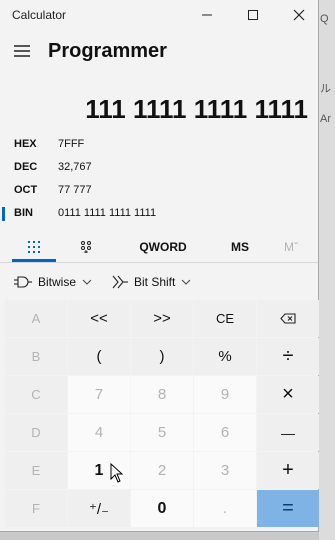 This screenshot has width=335, height=540. What do you see at coordinates (225, 432) in the screenshot?
I see `key-6: 6` at bounding box center [225, 432].